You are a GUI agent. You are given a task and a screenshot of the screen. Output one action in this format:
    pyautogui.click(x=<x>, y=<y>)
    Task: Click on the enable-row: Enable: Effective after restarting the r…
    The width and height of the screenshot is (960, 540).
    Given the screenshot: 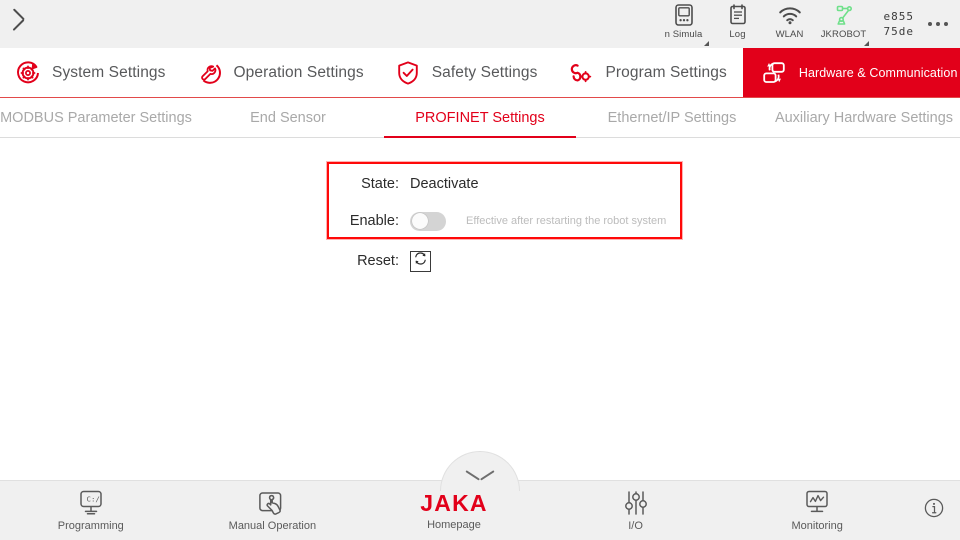 What is the action you would take?
    pyautogui.click(x=505, y=221)
    